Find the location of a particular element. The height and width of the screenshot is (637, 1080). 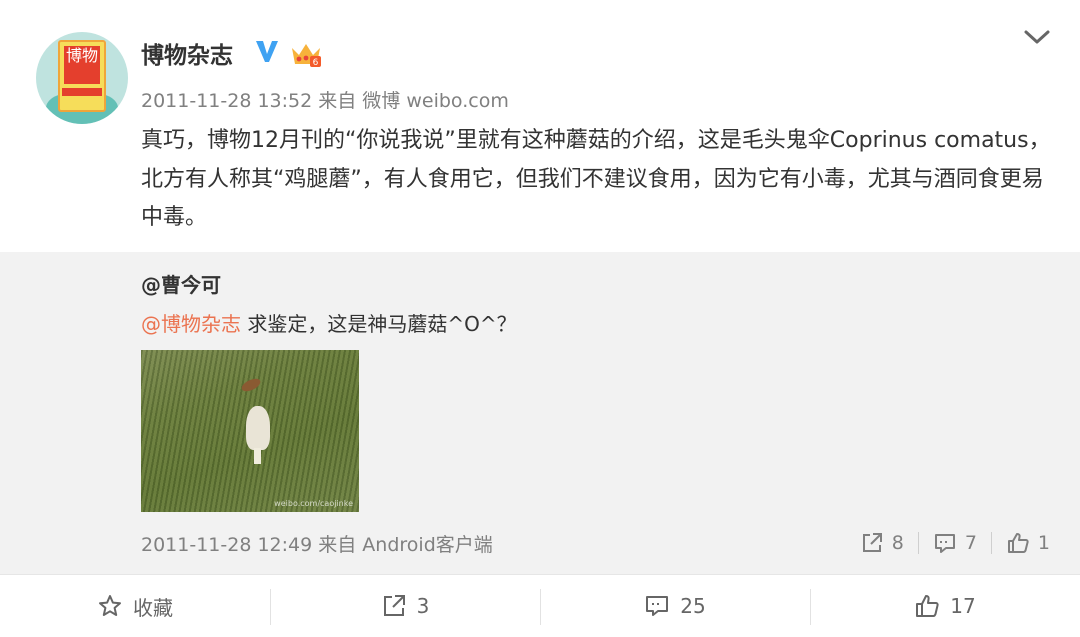

like-count: 17 is located at coordinates (963, 606).